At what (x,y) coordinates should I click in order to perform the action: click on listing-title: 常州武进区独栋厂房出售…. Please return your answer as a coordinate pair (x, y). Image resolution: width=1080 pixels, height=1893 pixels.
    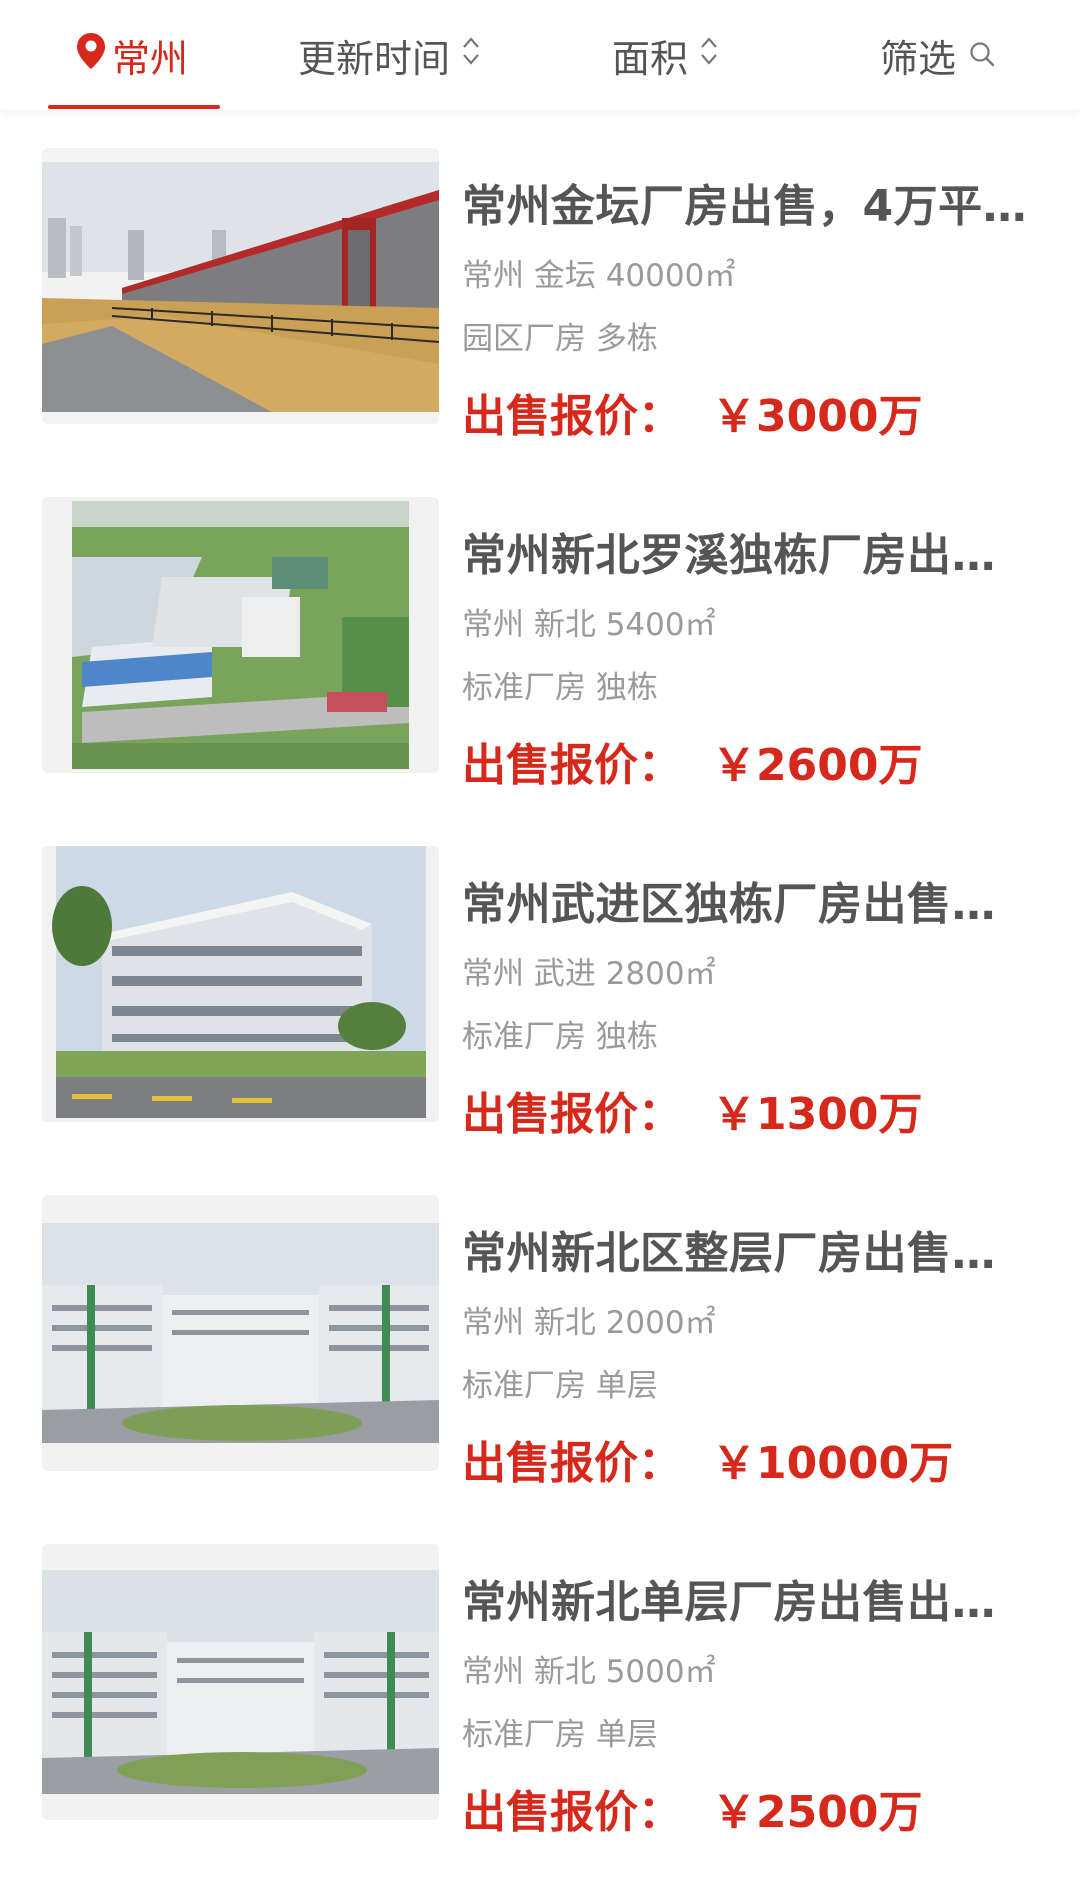
    Looking at the image, I should click on (729, 904).